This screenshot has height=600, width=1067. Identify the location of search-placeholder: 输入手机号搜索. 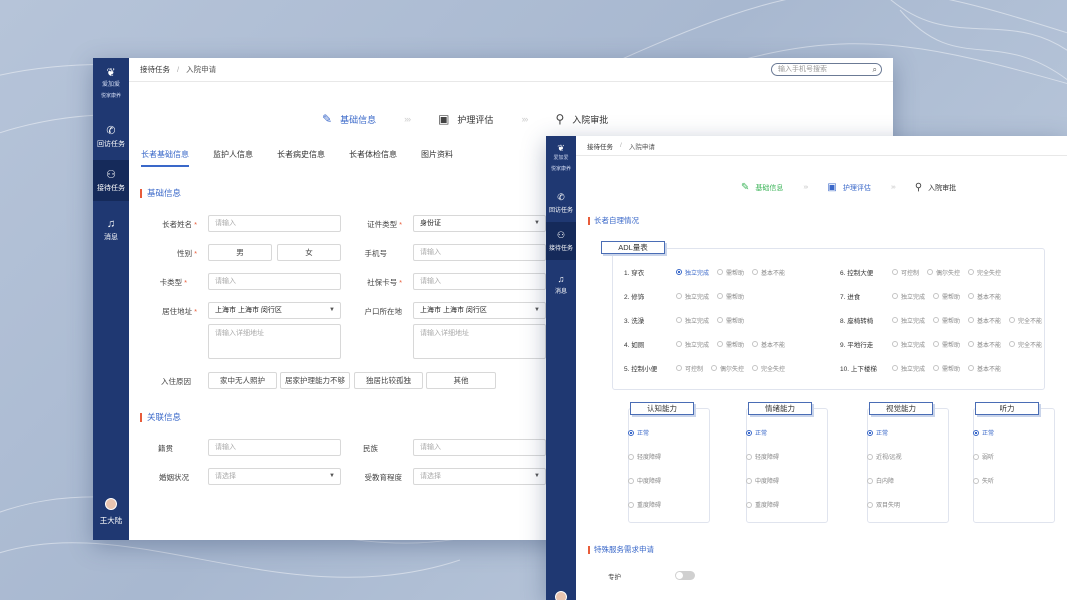
(802, 69).